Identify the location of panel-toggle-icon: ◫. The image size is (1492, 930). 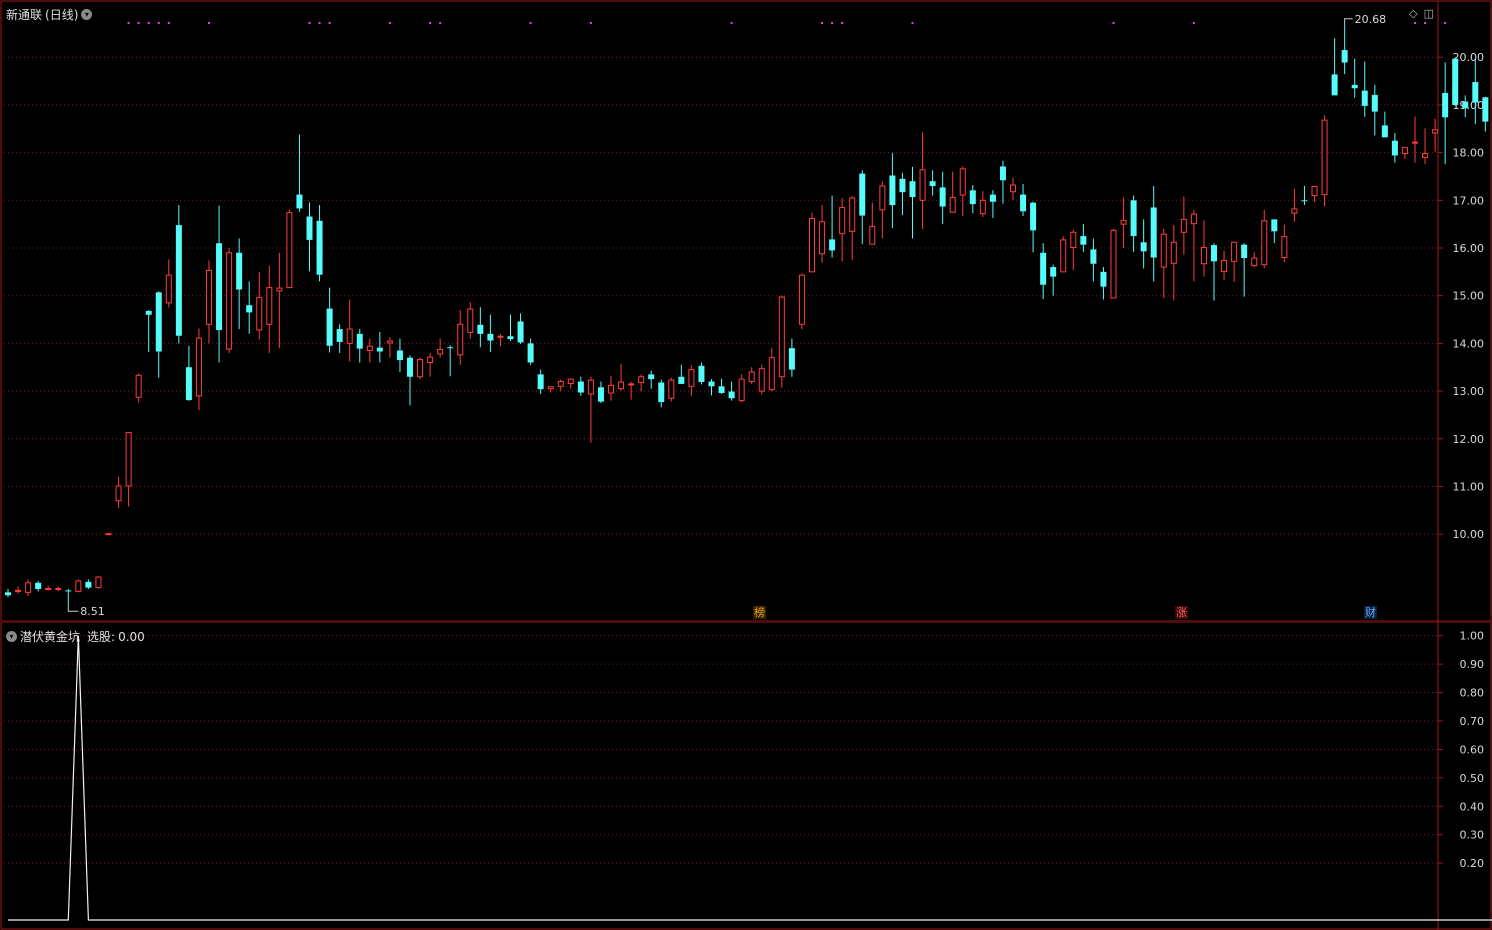
(1429, 13).